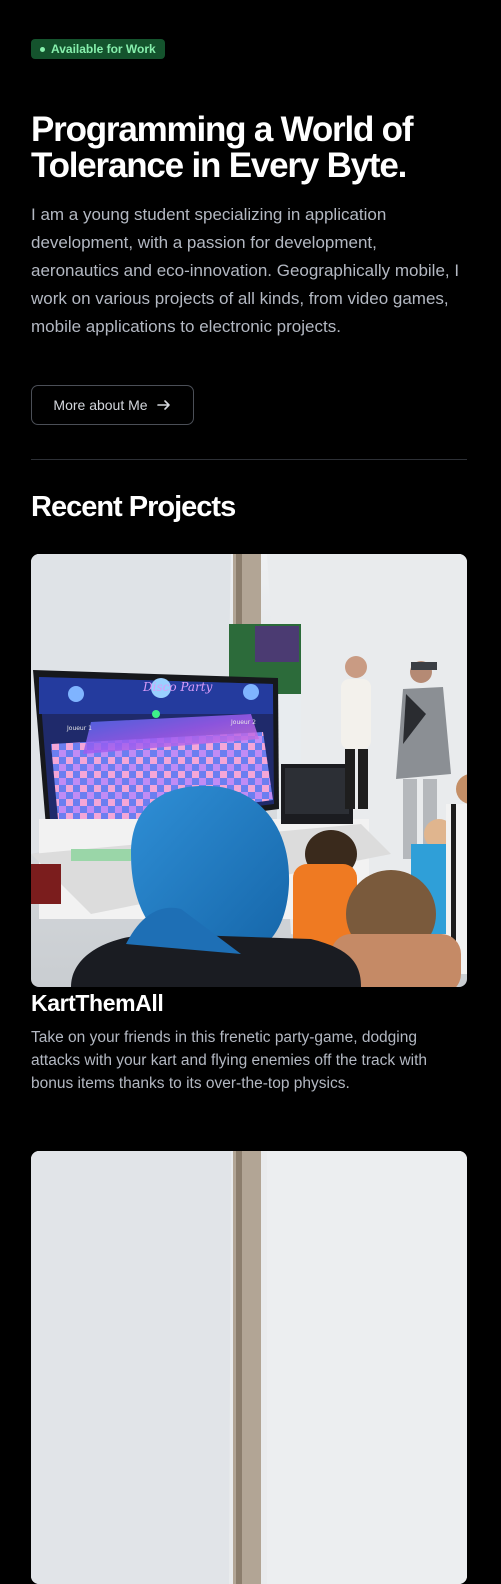 The height and width of the screenshot is (1584, 501). Describe the element at coordinates (97, 1003) in the screenshot. I see `project-title: KartThemAll` at that location.